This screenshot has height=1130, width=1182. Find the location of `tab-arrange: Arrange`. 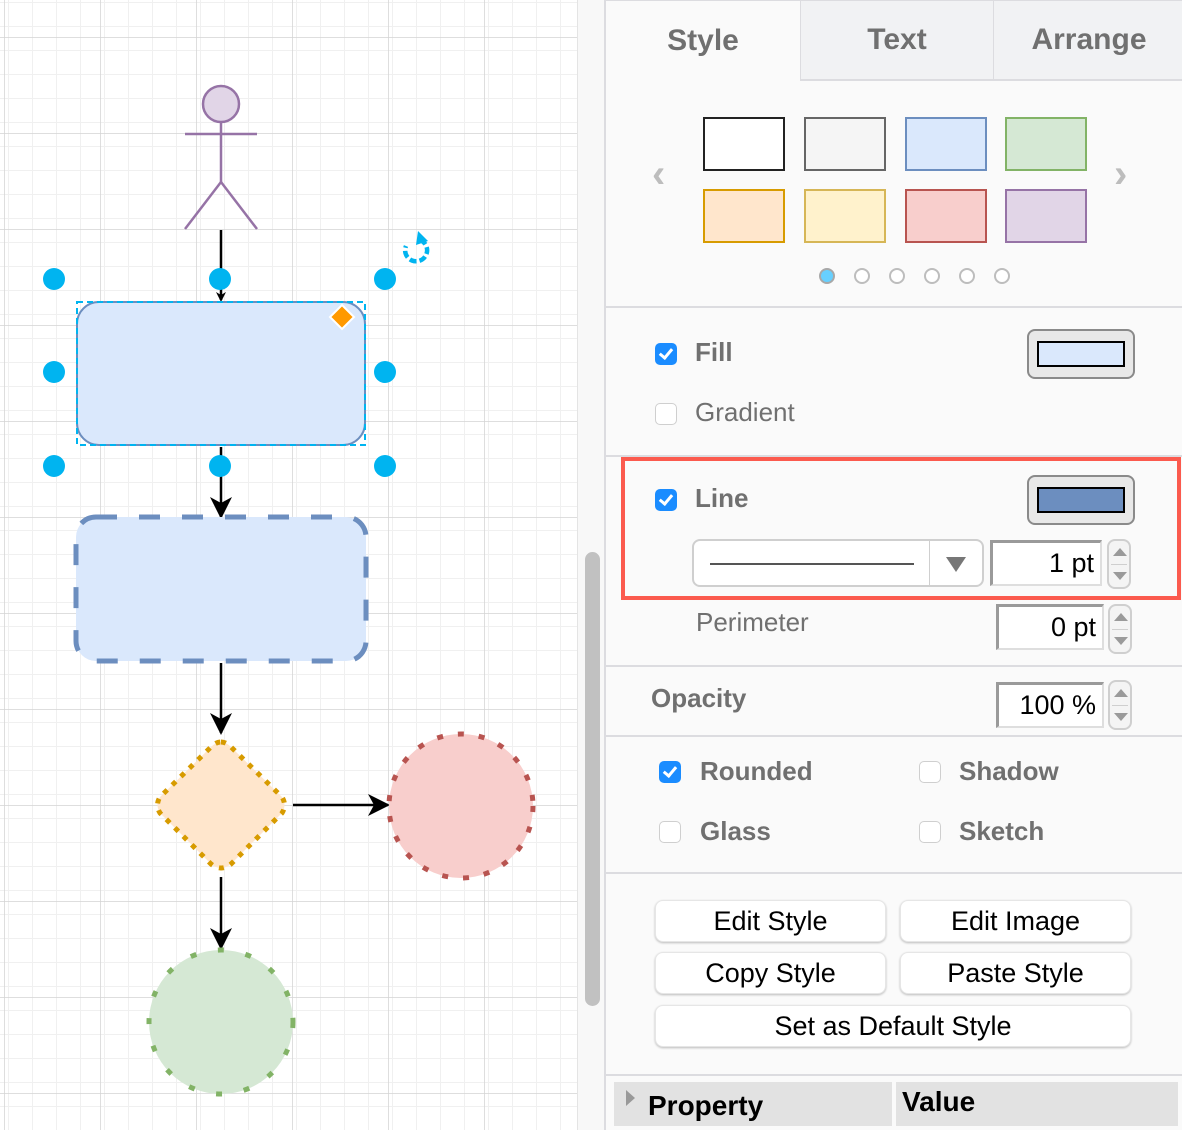

tab-arrange: Arrange is located at coordinates (1087, 40).